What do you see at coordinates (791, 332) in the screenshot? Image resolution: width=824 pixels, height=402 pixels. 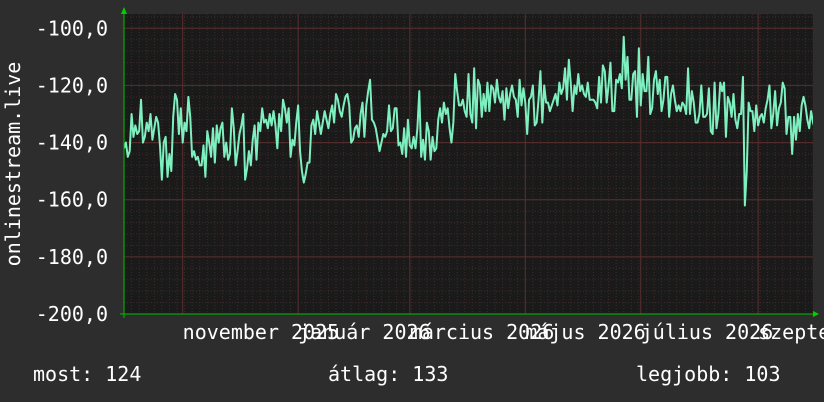 I see `x-tick-label: szeptember` at bounding box center [791, 332].